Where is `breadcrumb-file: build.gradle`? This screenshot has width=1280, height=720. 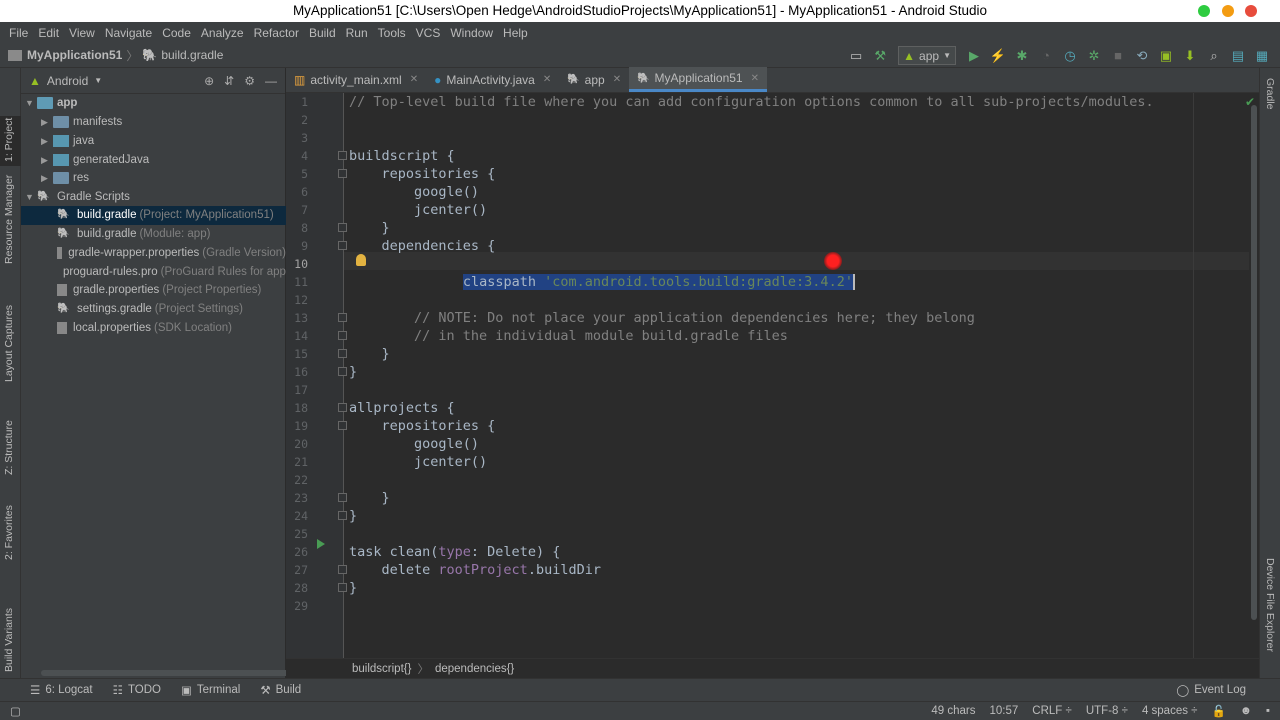
breadcrumb-file: build.gradle is located at coordinates (192, 55).